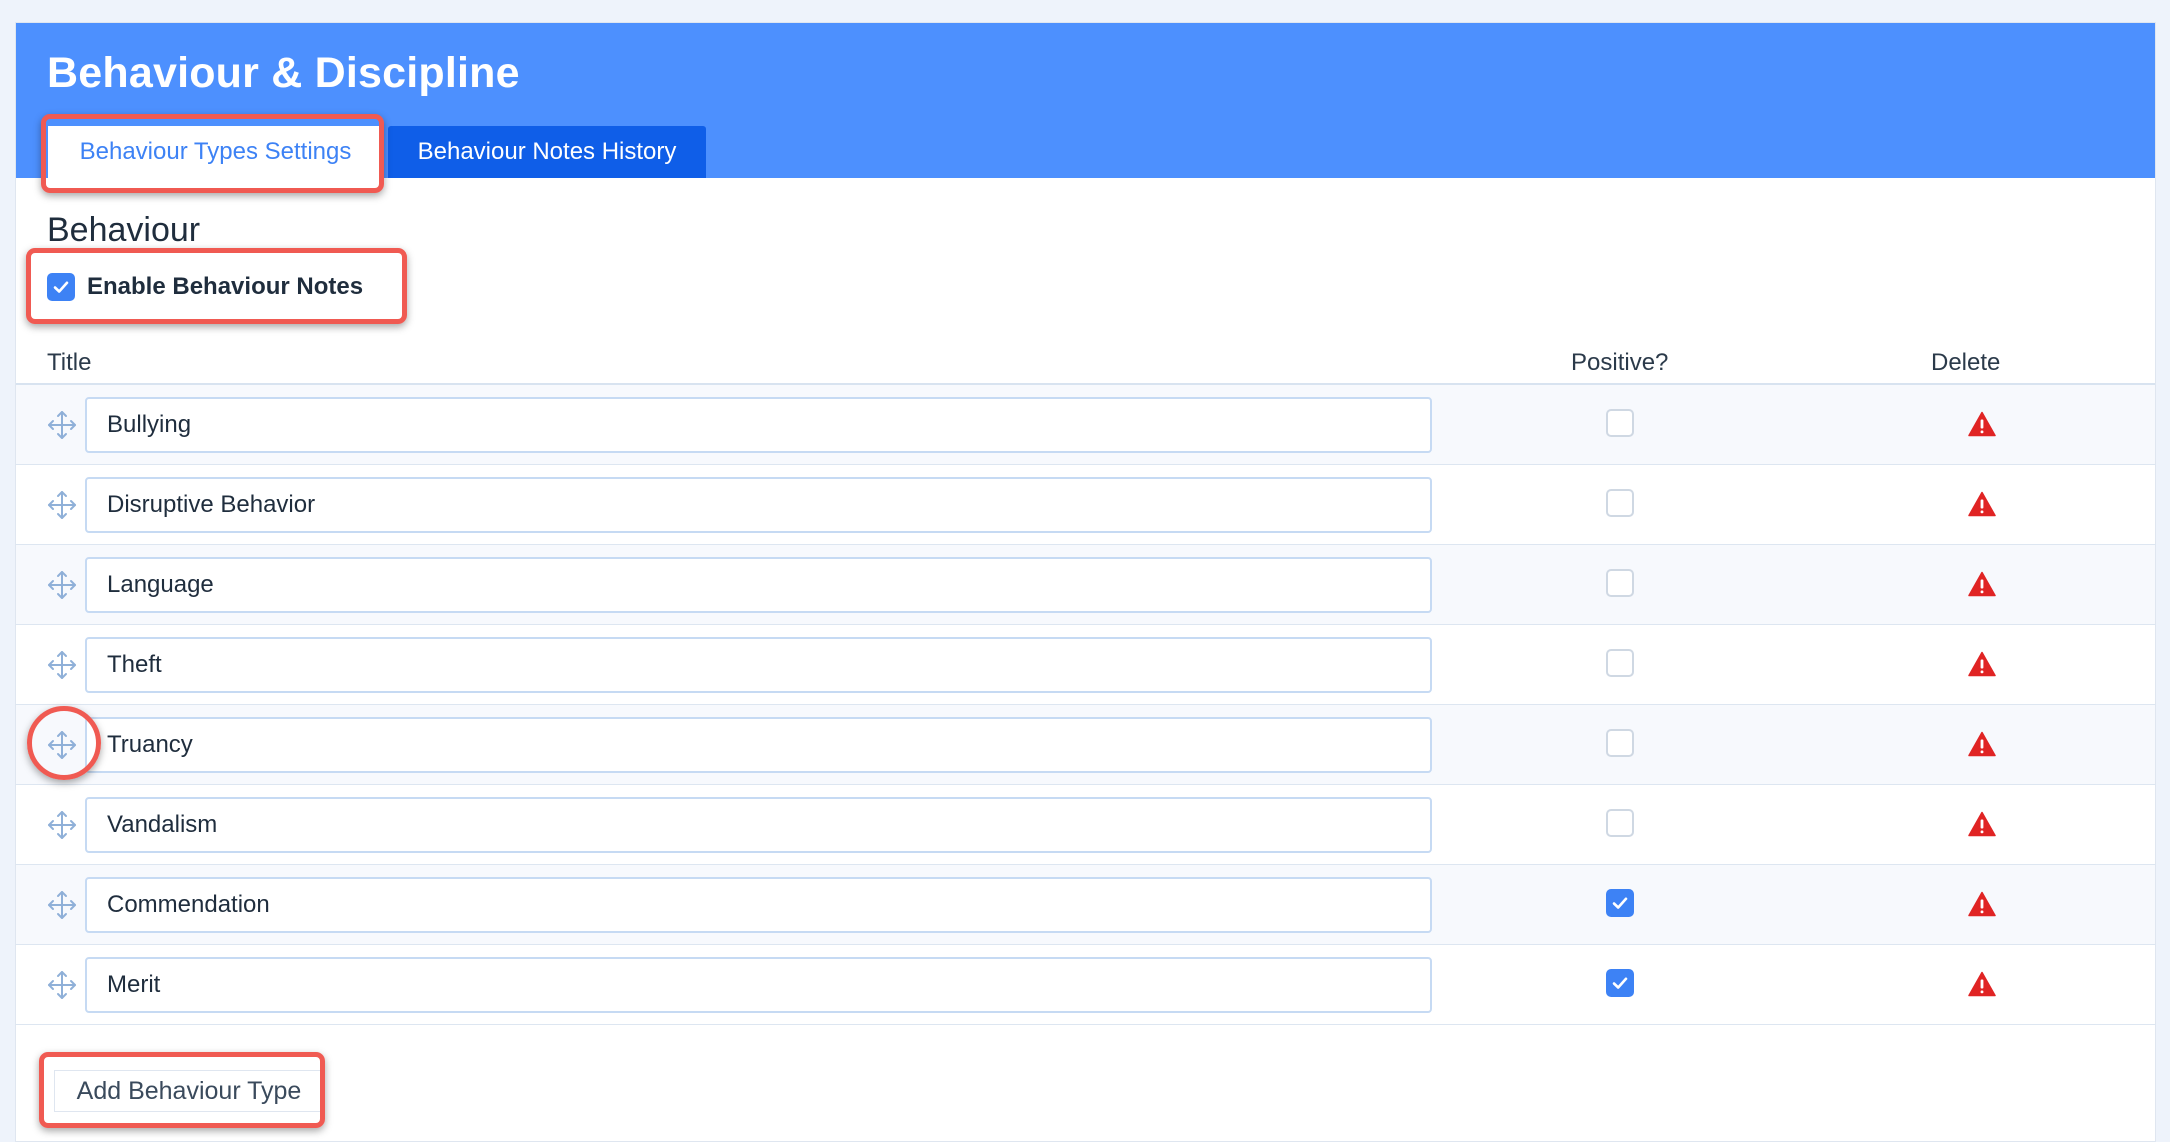 This screenshot has width=2170, height=1142. I want to click on tab-behaviour-notes-history: Behaviour Notes History, so click(547, 152).